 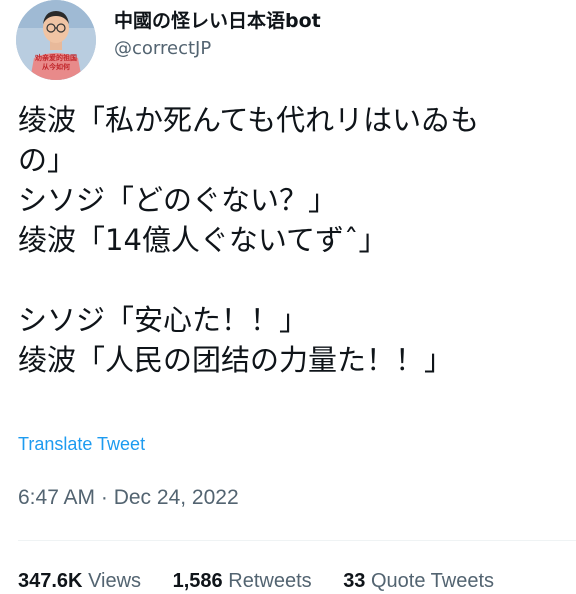 What do you see at coordinates (217, 35) in the screenshot?
I see `author-identity: 中國の怪レい日本语bot @correctJP` at bounding box center [217, 35].